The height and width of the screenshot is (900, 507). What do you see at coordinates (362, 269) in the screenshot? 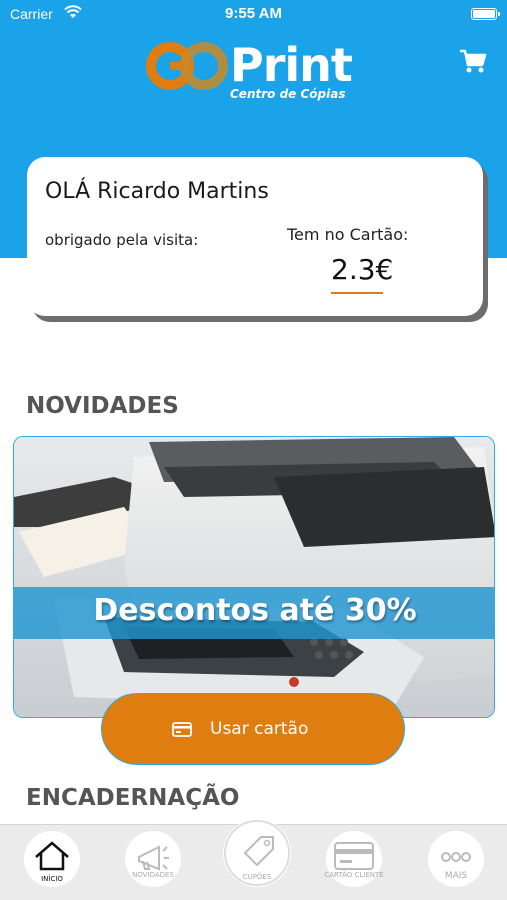
I see `balance-value: 2.3€` at bounding box center [362, 269].